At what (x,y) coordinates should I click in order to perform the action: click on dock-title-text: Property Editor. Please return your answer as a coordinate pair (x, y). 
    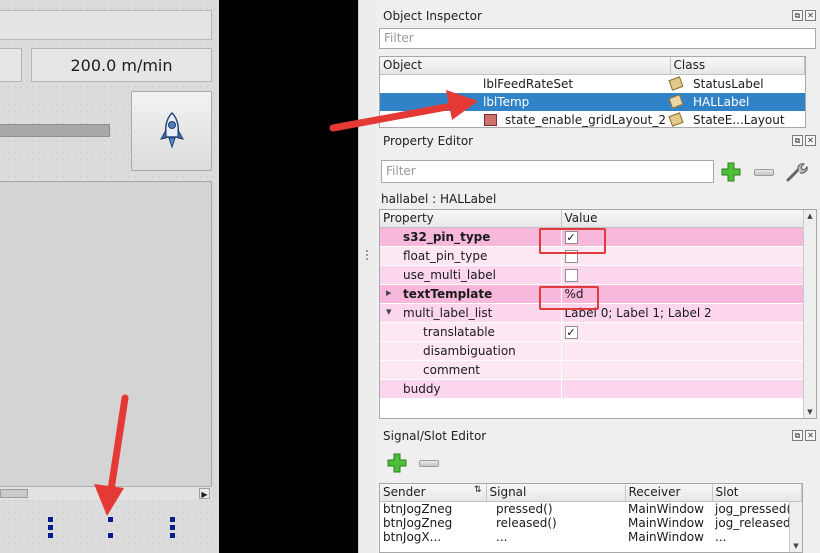
    Looking at the image, I should click on (428, 141).